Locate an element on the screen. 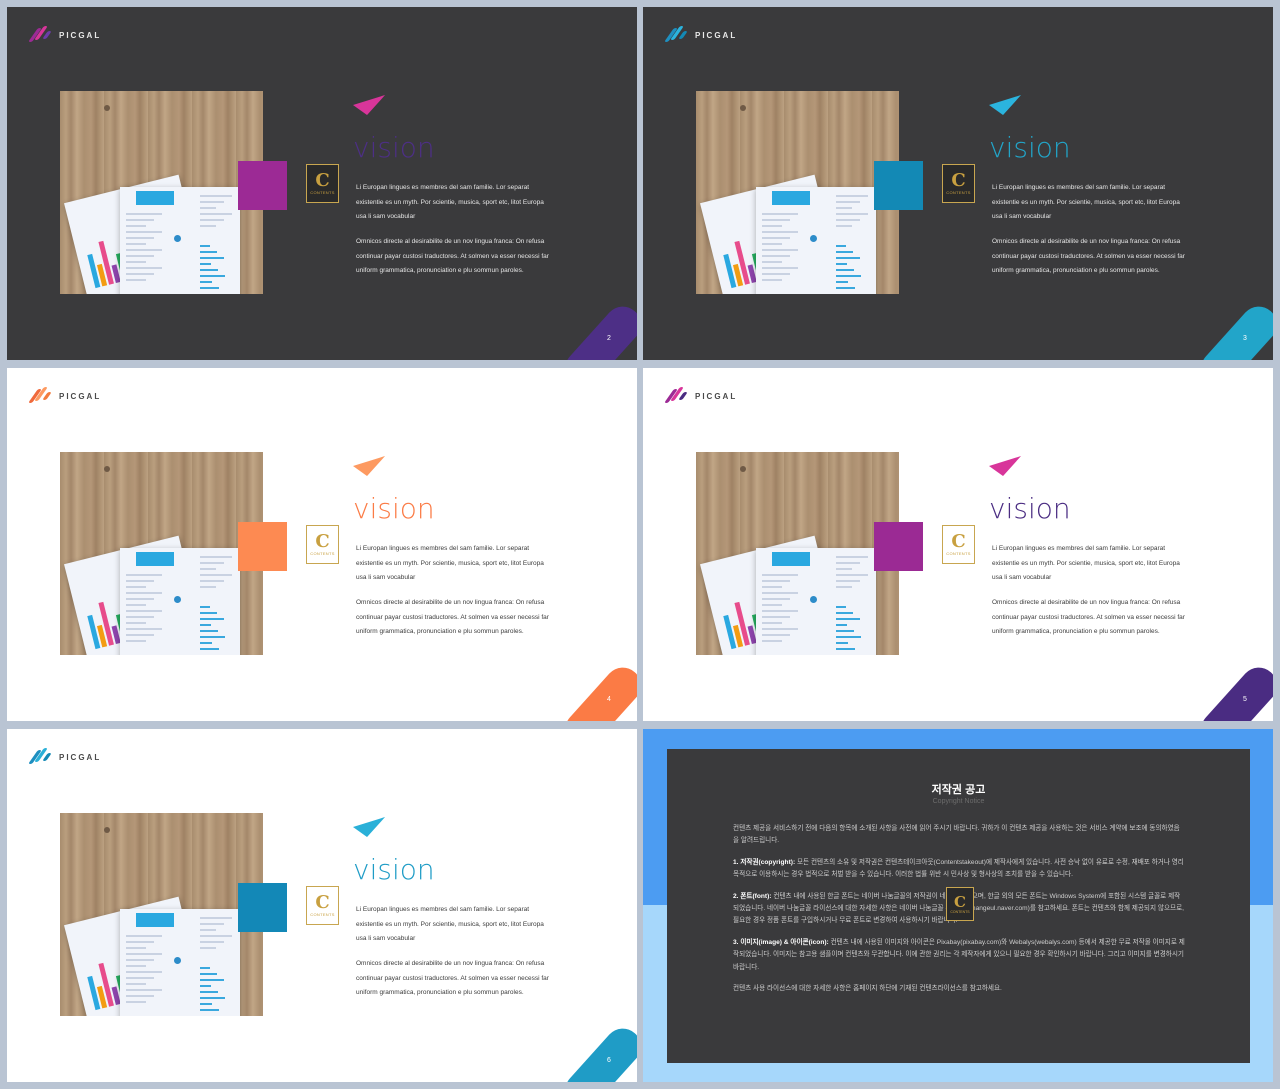 Image resolution: width=1280 pixels, height=1089 pixels. copyright-subtitle: Copyright Notice is located at coordinates (958, 801).